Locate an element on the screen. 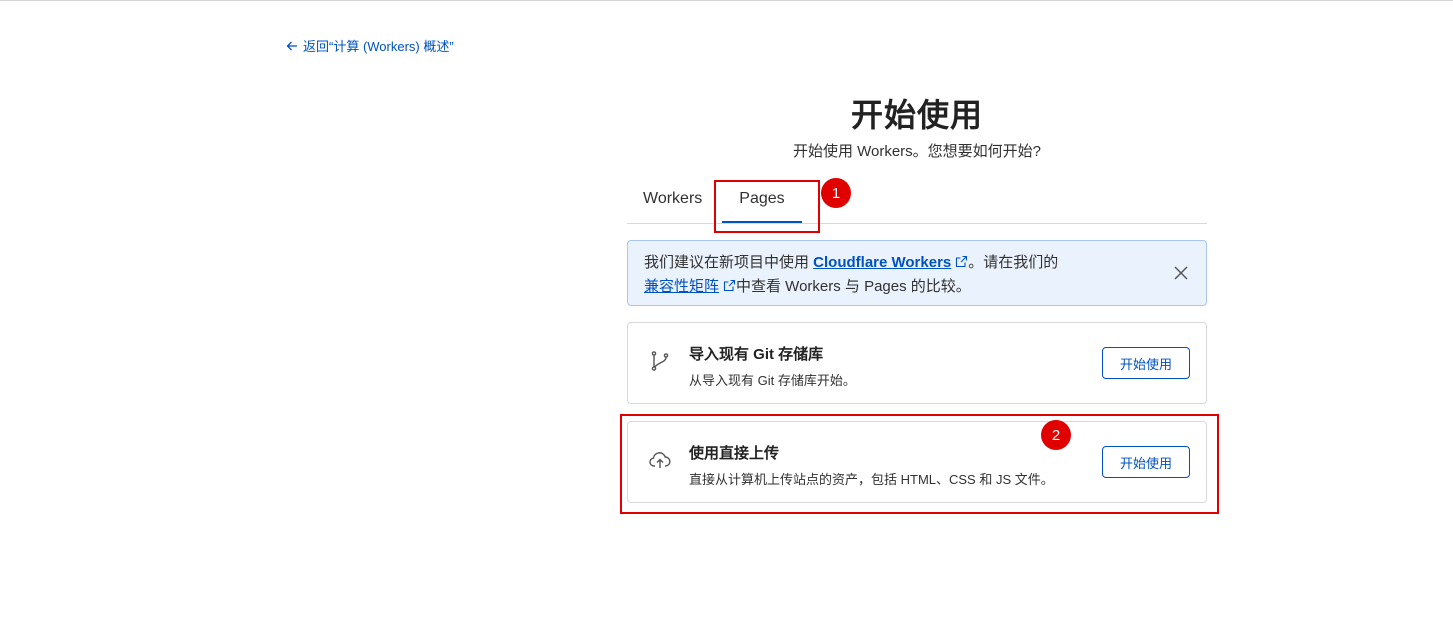 Image resolution: width=1453 pixels, height=625 pixels. top-divider is located at coordinates (726, 0).